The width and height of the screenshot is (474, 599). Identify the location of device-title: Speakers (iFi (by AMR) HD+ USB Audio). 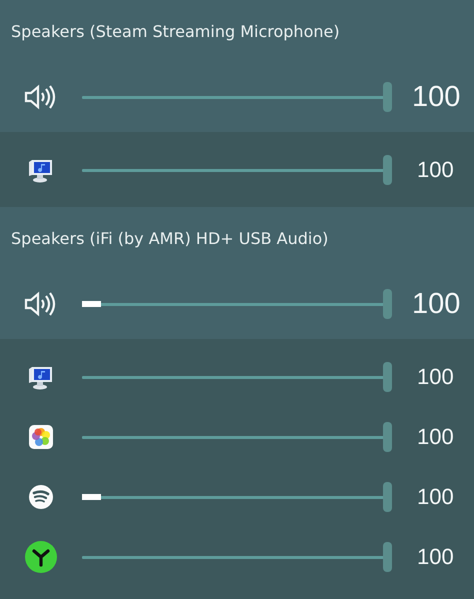
(170, 239).